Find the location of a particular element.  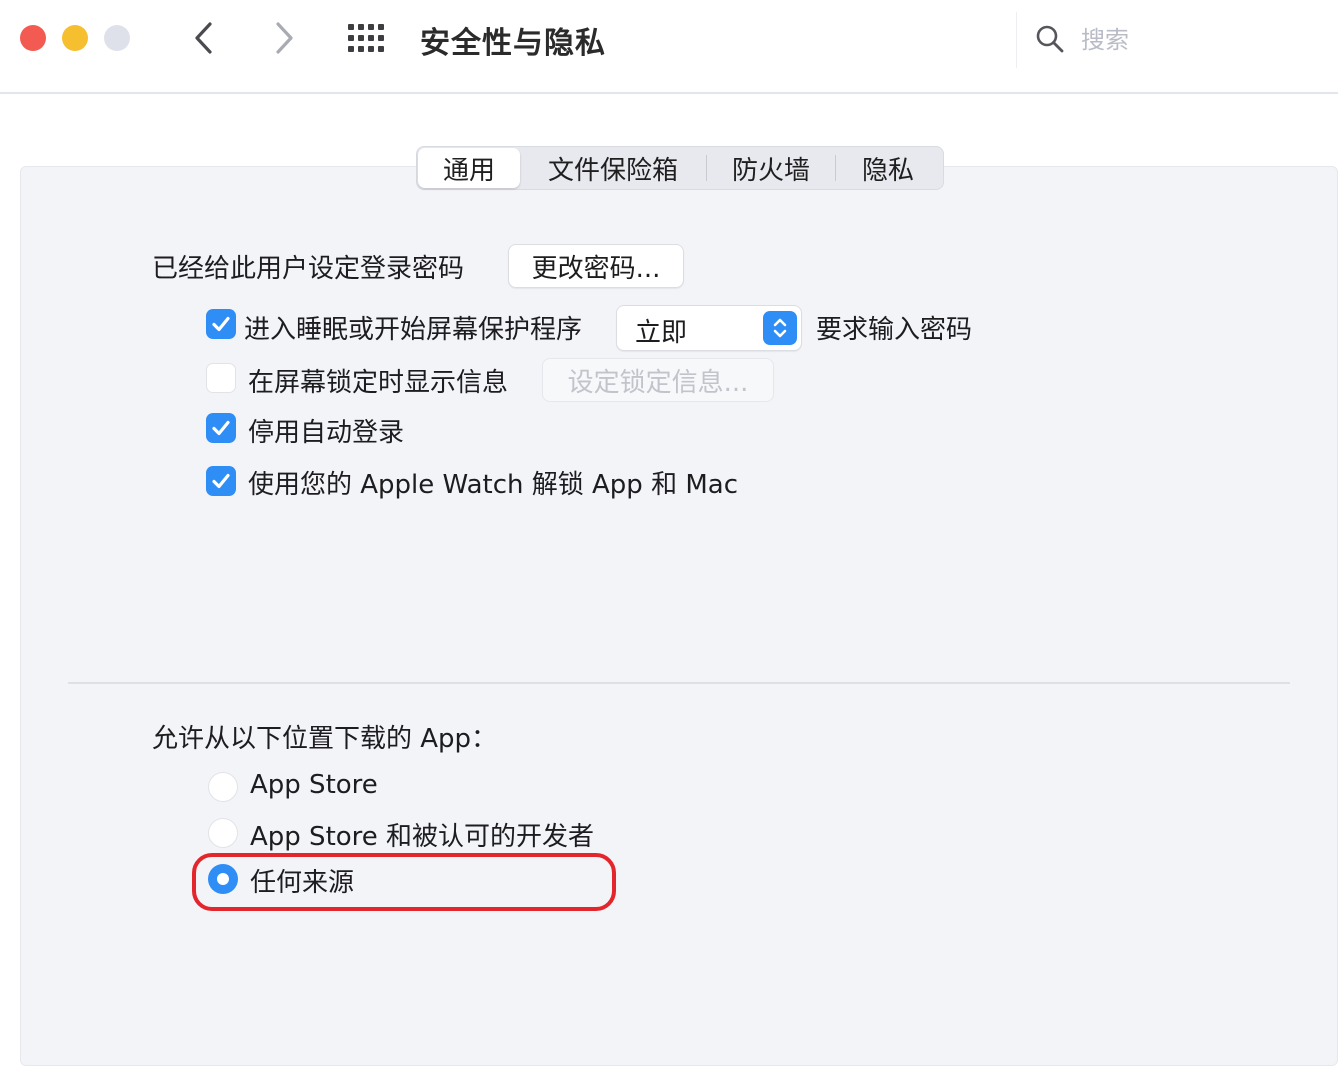

radio-app-store-identified-developers is located at coordinates (223, 833).